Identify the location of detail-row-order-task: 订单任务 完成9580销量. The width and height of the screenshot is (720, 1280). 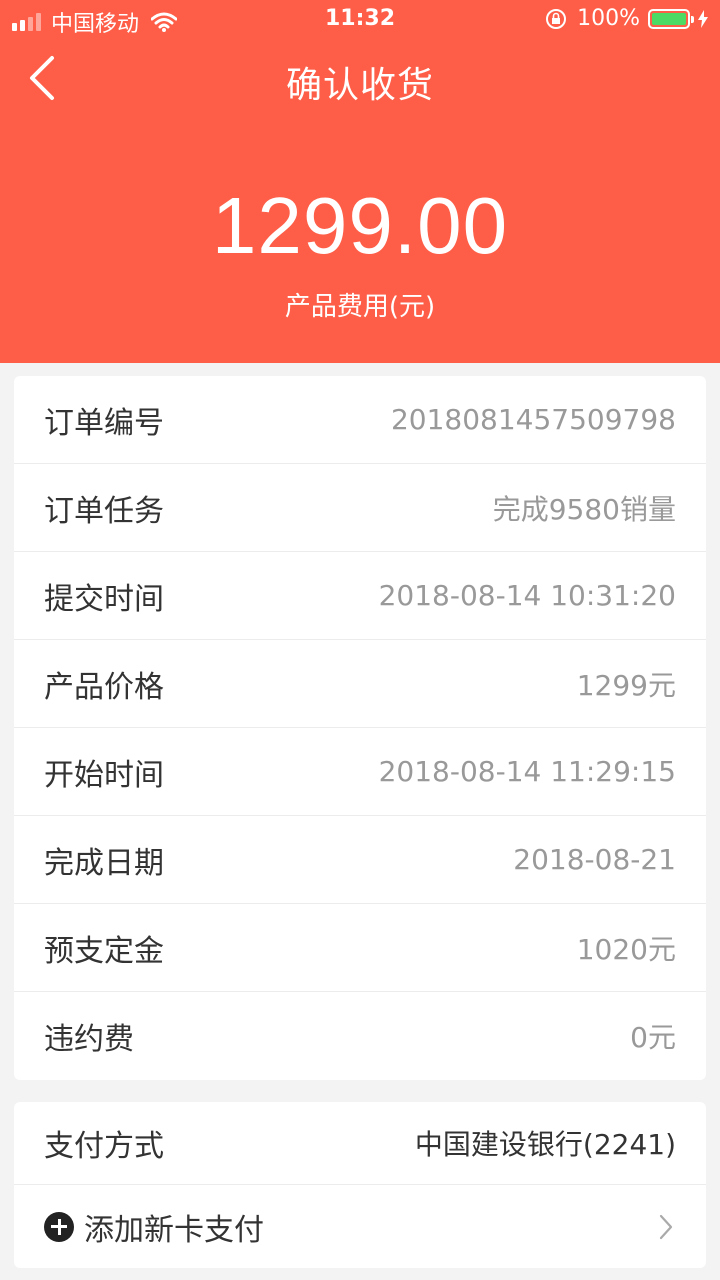
(360, 508).